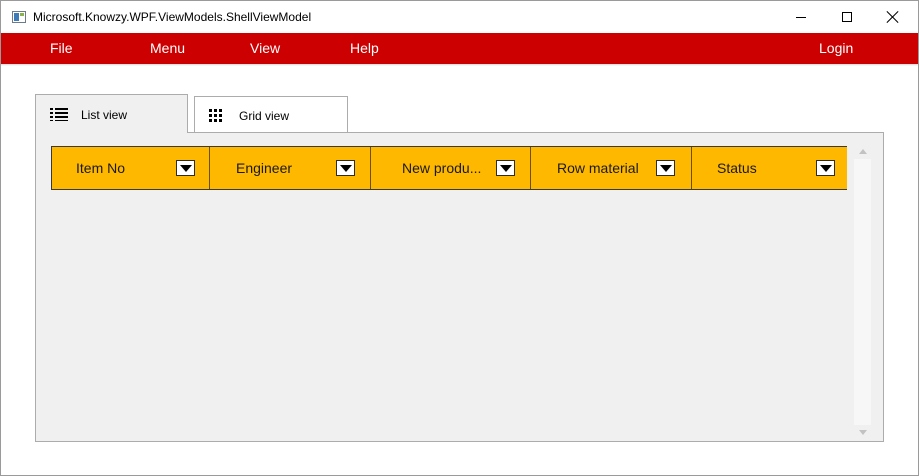 Image resolution: width=919 pixels, height=476 pixels. What do you see at coordinates (59, 114) in the screenshot?
I see `list-icon` at bounding box center [59, 114].